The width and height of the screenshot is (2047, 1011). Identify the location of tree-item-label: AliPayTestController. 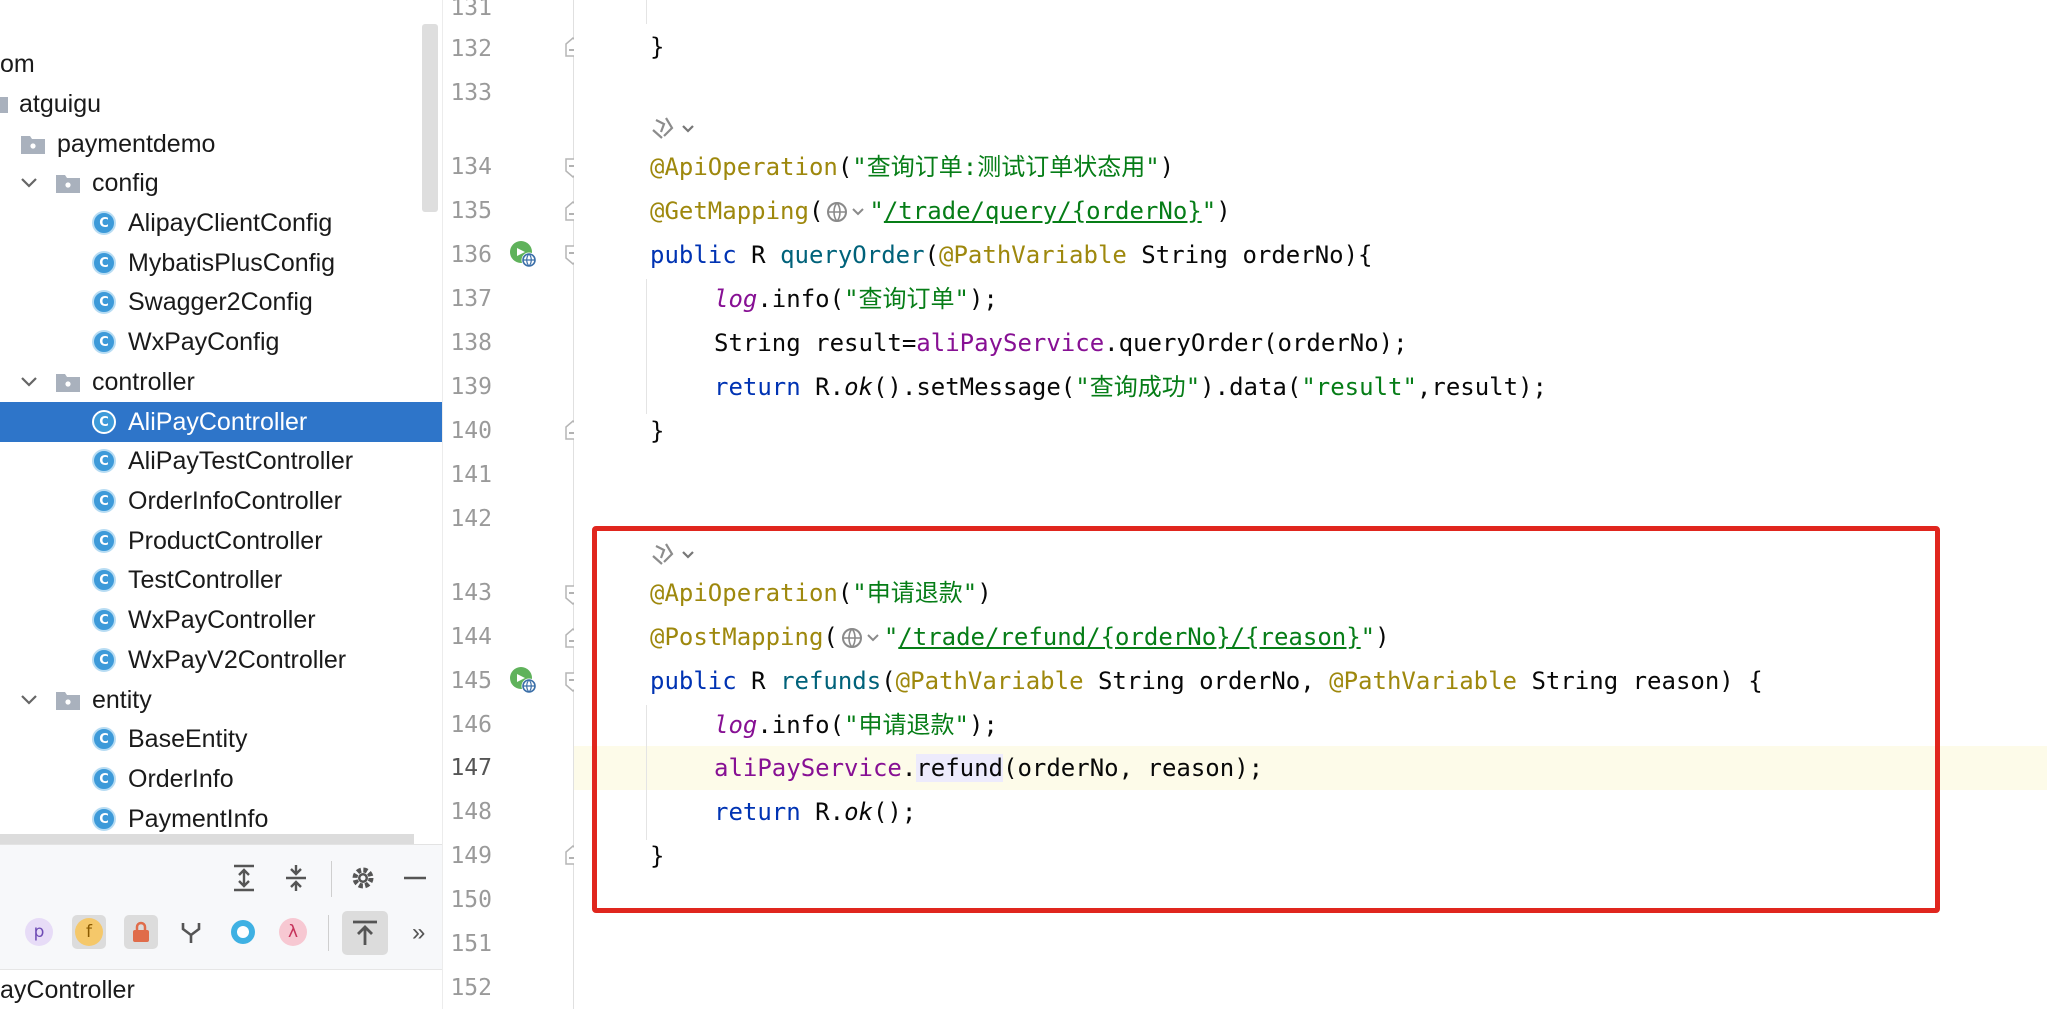
(241, 461).